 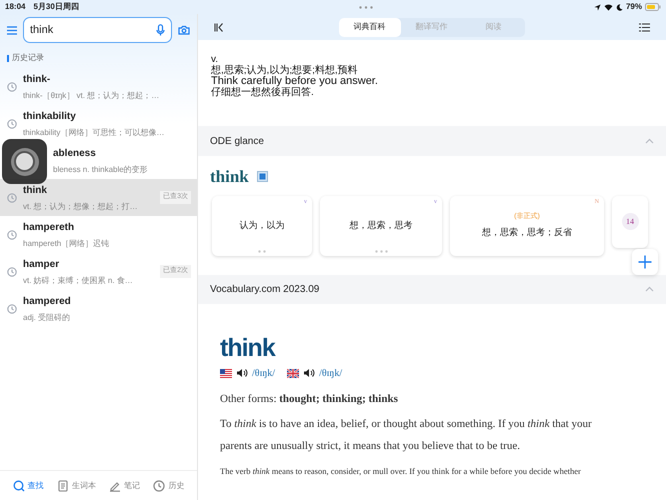 What do you see at coordinates (527, 232) in the screenshot?
I see `sense-text: 想，思索，思考；反省` at bounding box center [527, 232].